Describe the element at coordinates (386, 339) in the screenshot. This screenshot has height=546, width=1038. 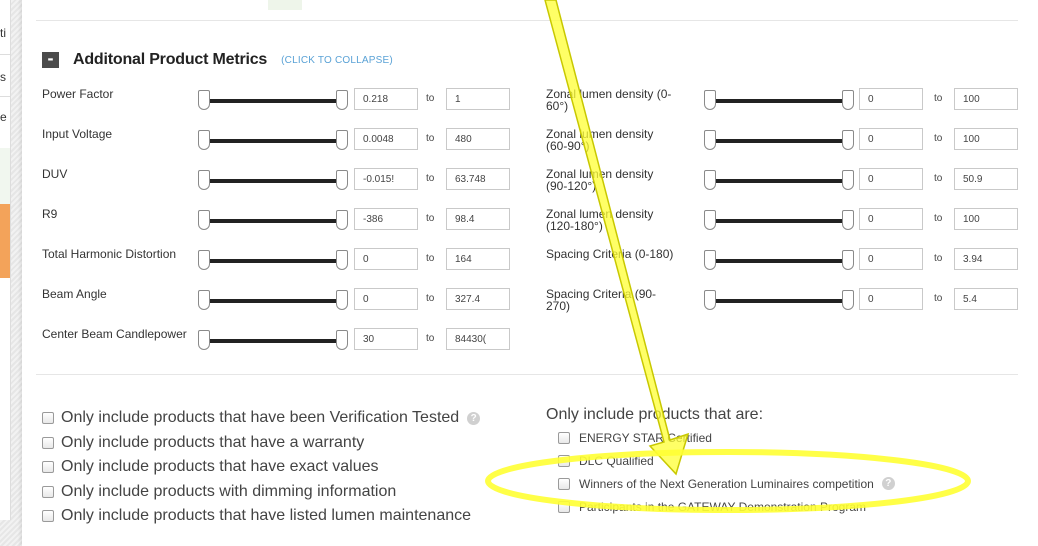
I see `range-min-input: 30` at that location.